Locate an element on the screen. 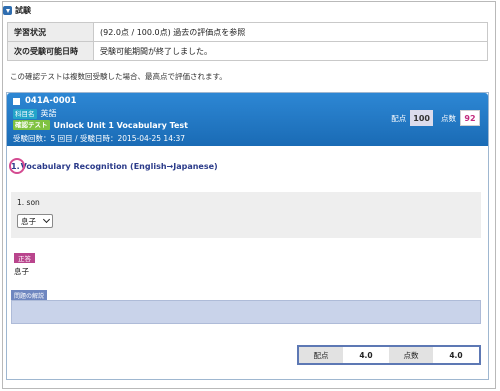 Image resolution: width=500 pixels, height=391 pixels. question-score-footer: 配点 4.0 点数 4.0 is located at coordinates (389, 355).